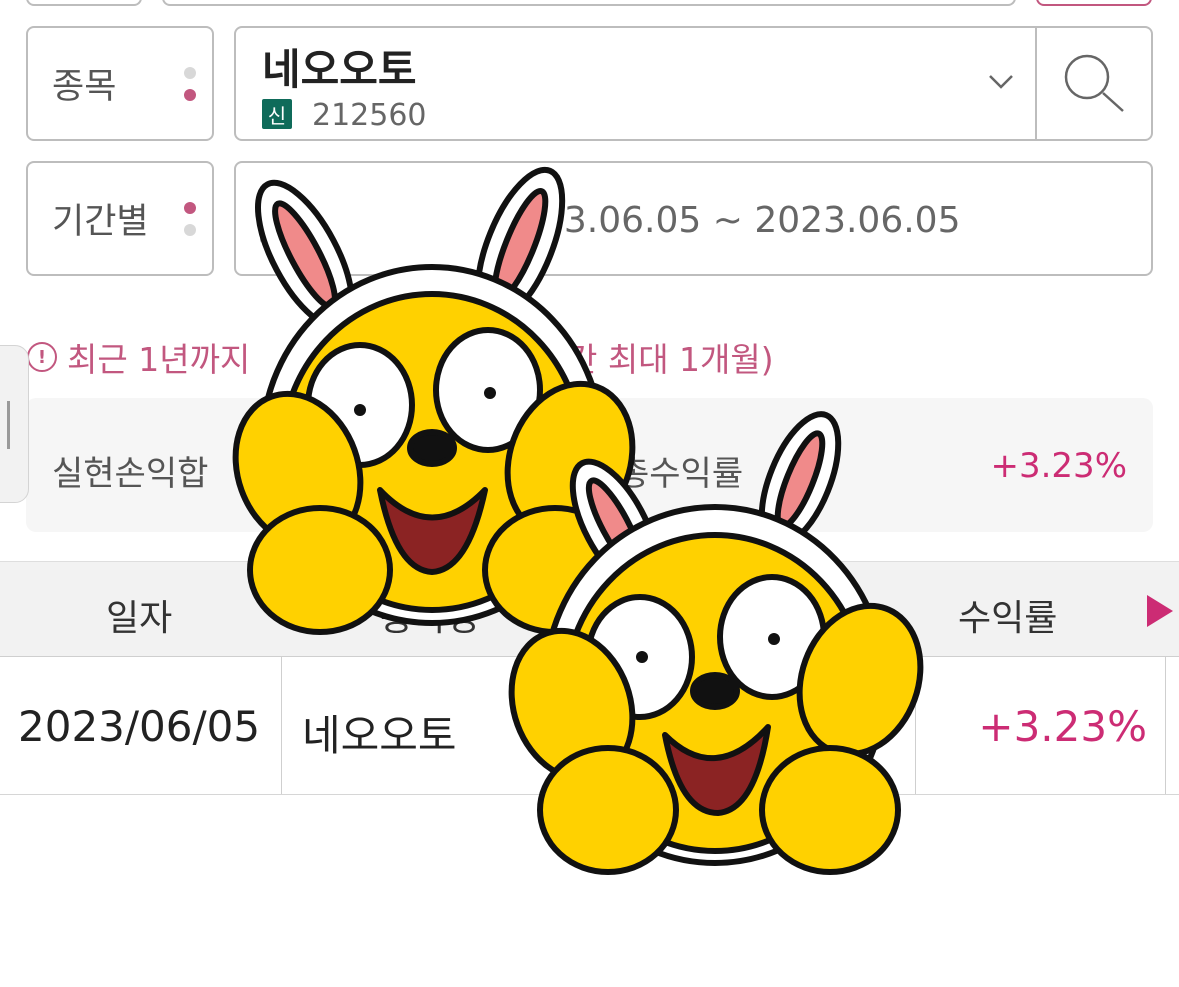 This screenshot has width=1179, height=987. I want to click on period-label: 기간별, so click(100, 222).